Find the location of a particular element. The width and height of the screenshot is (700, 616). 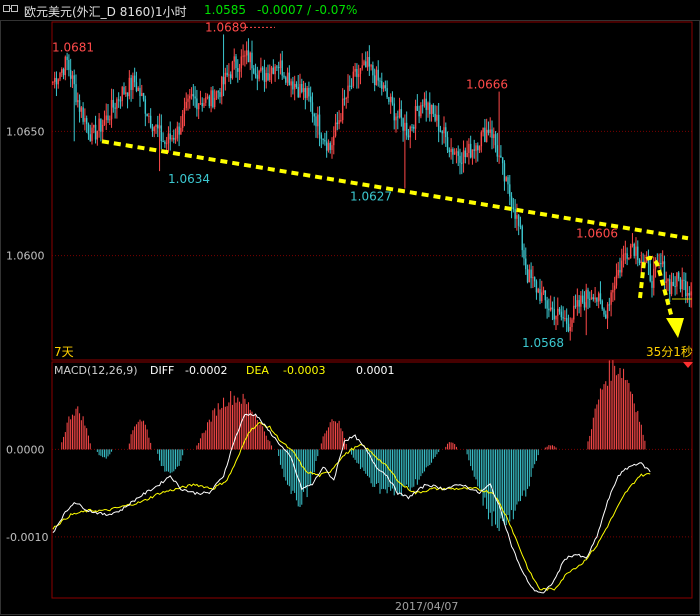

period-label: 7天 is located at coordinates (64, 352).